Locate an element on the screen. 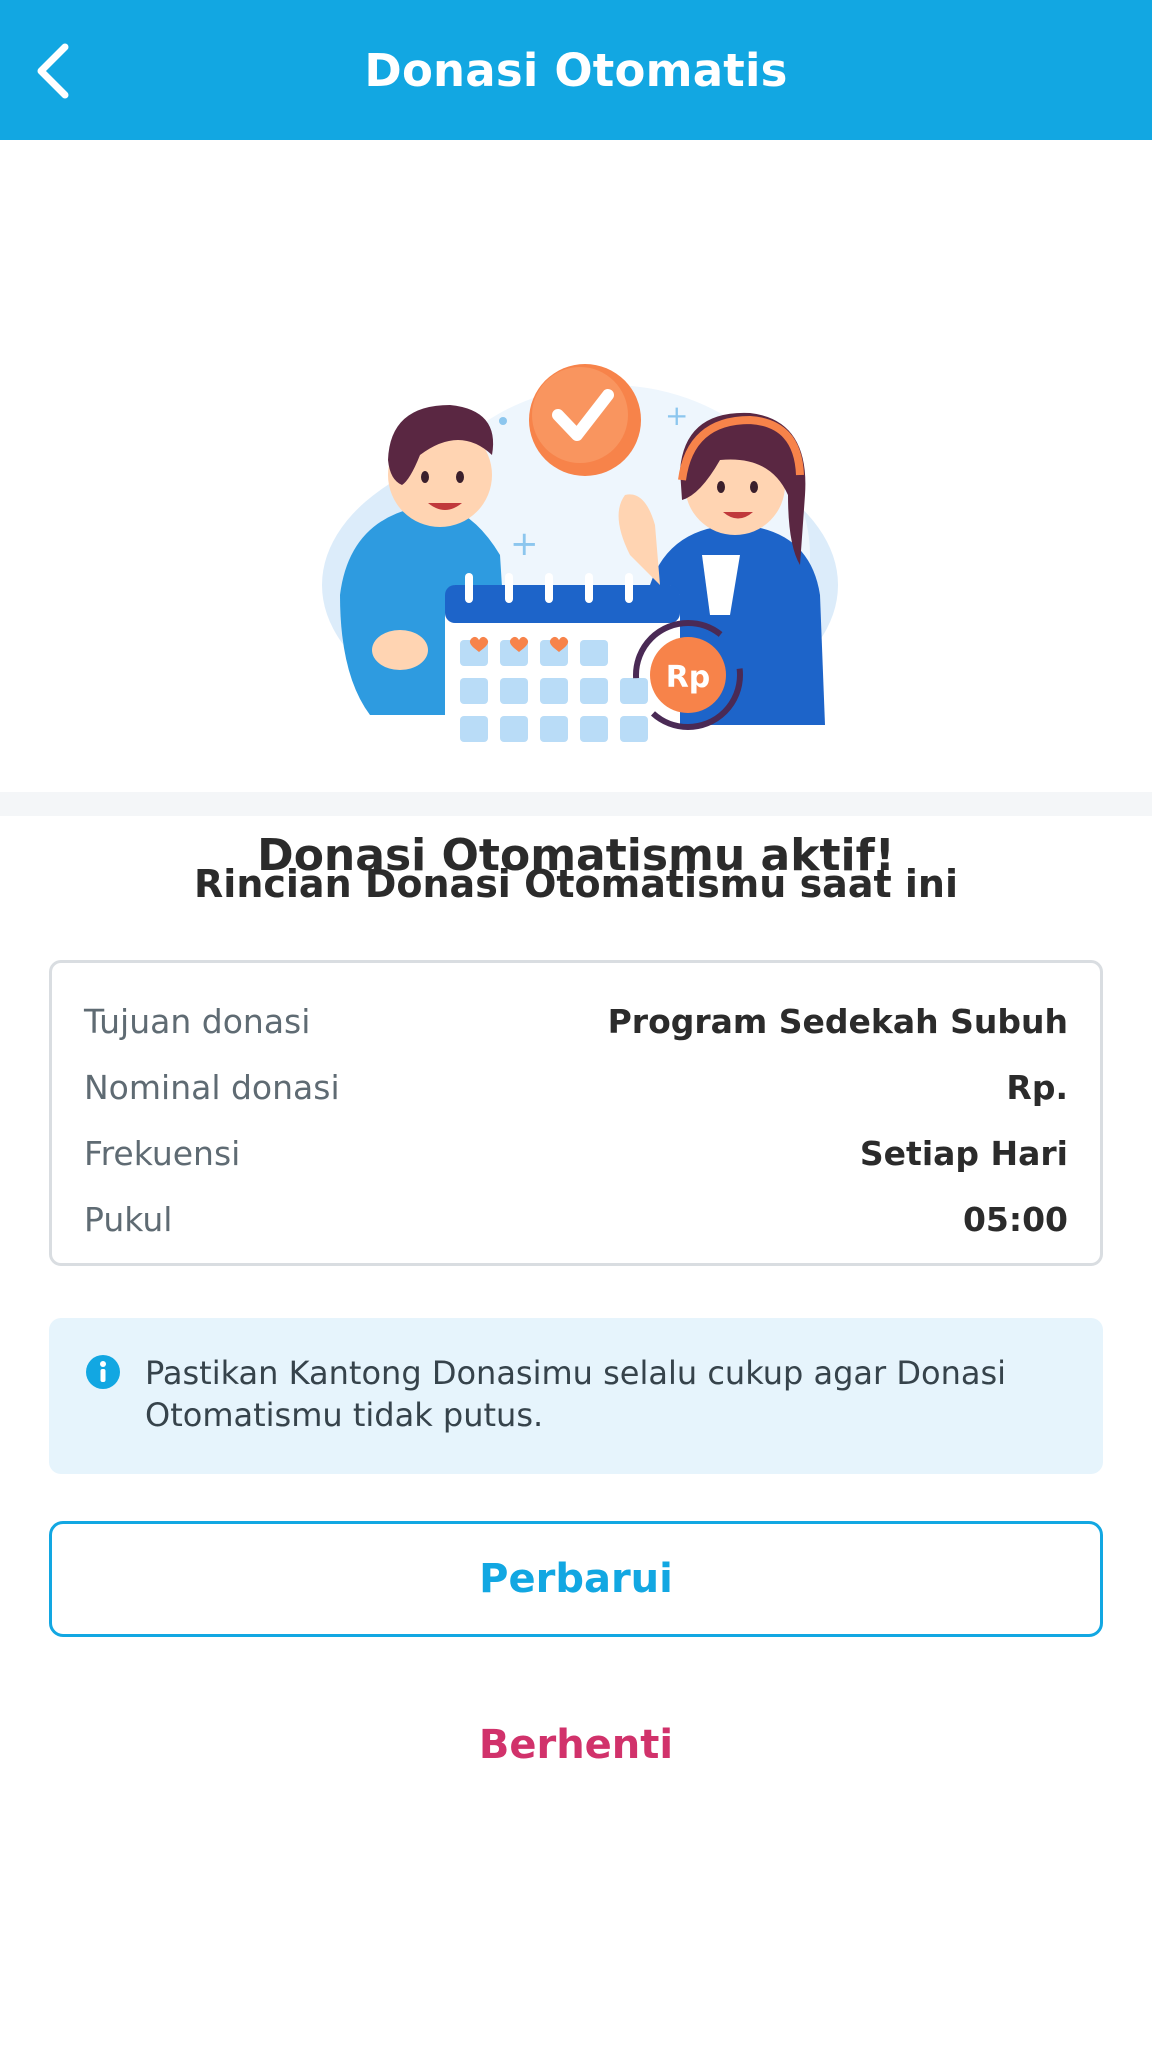 This screenshot has width=1152, height=2048. section-divider is located at coordinates (576, 804).